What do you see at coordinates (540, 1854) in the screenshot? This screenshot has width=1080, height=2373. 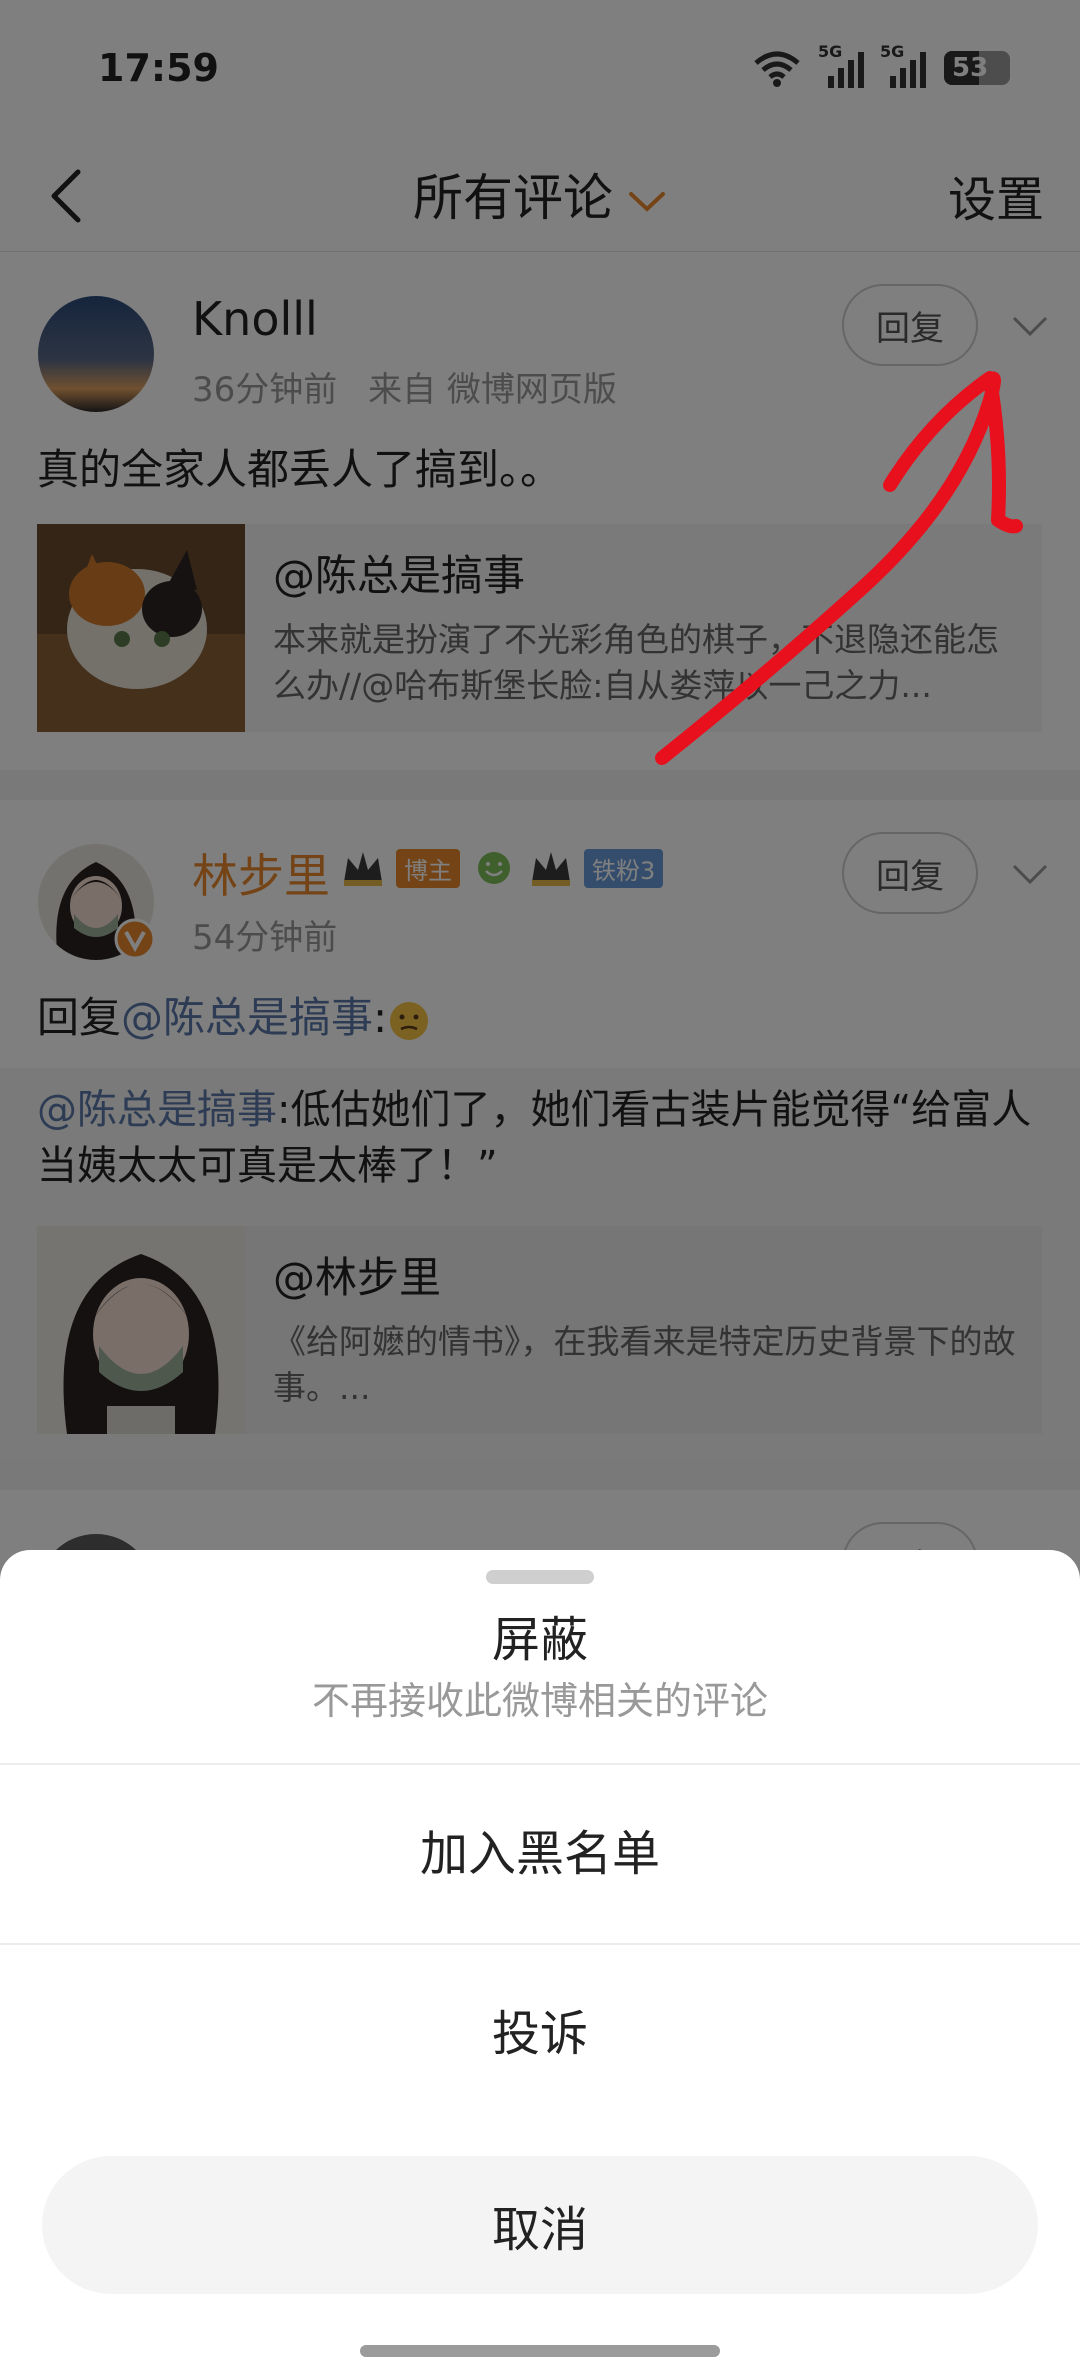 I see `blacklist-option: 加入黑名单` at bounding box center [540, 1854].